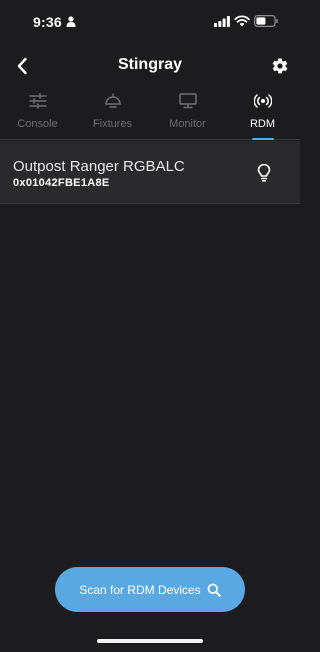 Image resolution: width=320 pixels, height=652 pixels. What do you see at coordinates (38, 101) in the screenshot?
I see `sliders-icon` at bounding box center [38, 101].